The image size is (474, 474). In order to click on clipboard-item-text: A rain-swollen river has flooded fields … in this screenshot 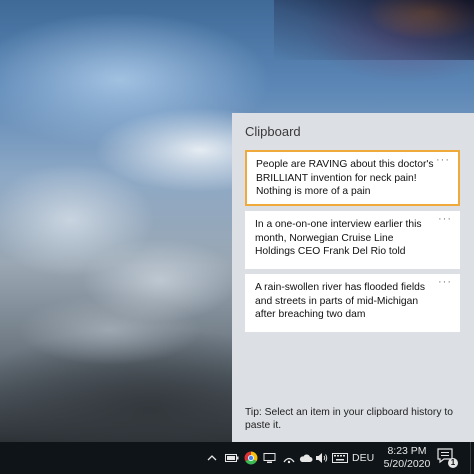, I will do `click(340, 301)`.